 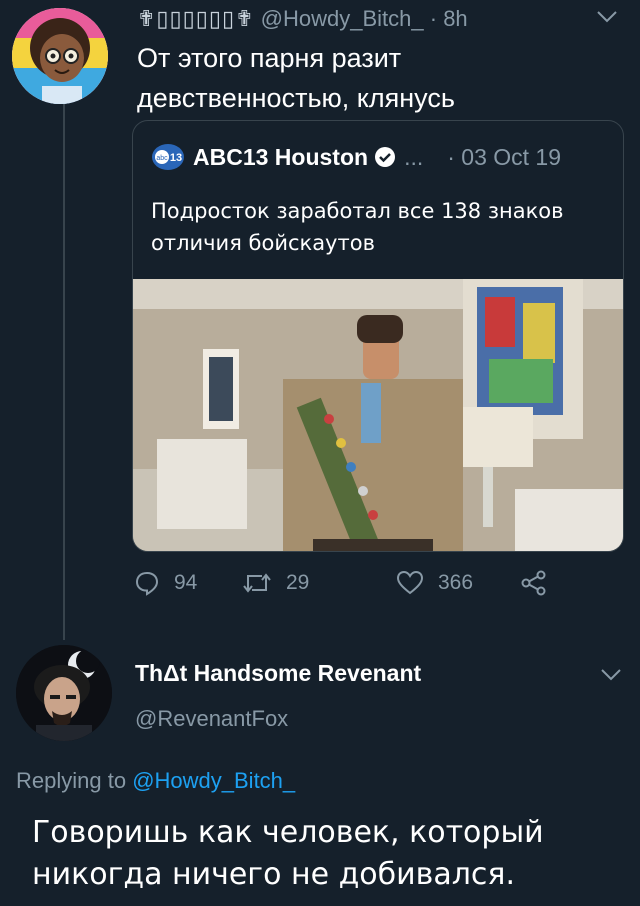 I want to click on svg-text: abc, so click(x=162, y=158).